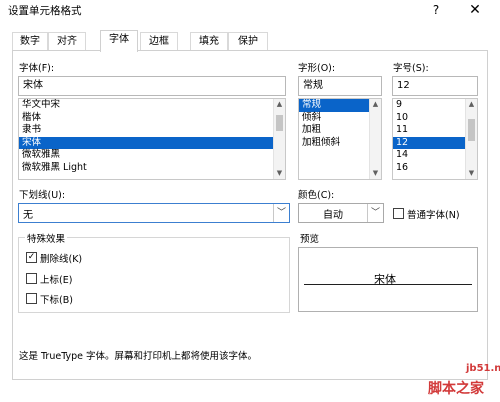  I want to click on font-list-item: 楷体, so click(152, 118).